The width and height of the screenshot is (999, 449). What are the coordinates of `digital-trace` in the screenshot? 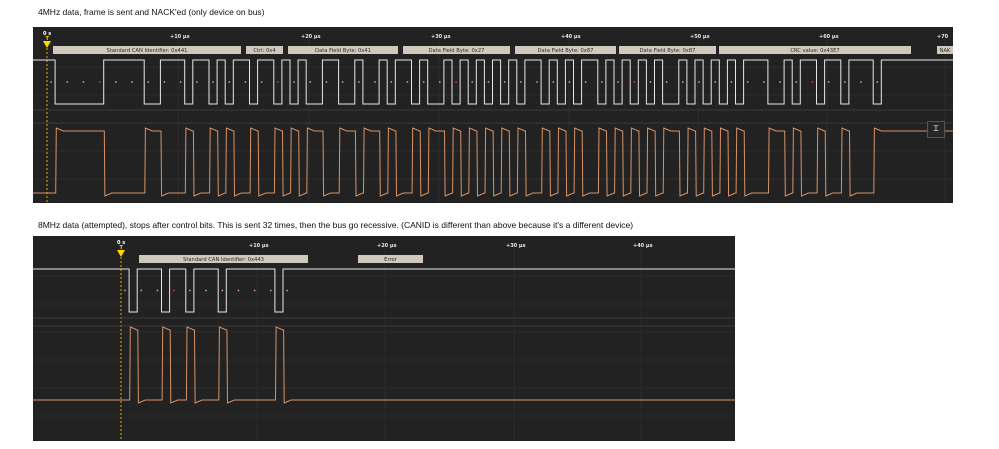 It's located at (384, 290).